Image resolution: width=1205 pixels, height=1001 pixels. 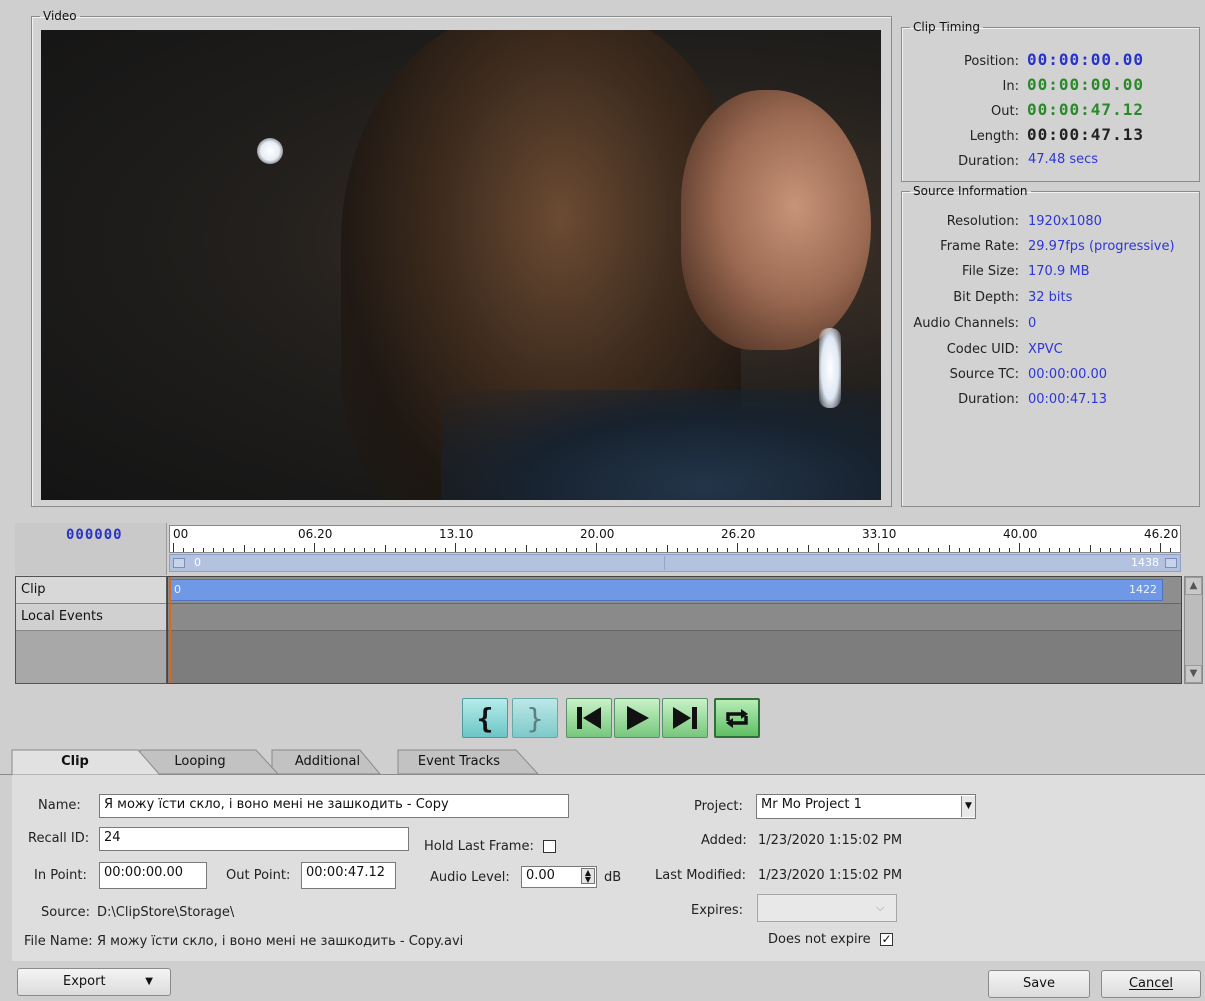 I want to click on tab-event-tracks: Event Tracks, so click(x=459, y=762).